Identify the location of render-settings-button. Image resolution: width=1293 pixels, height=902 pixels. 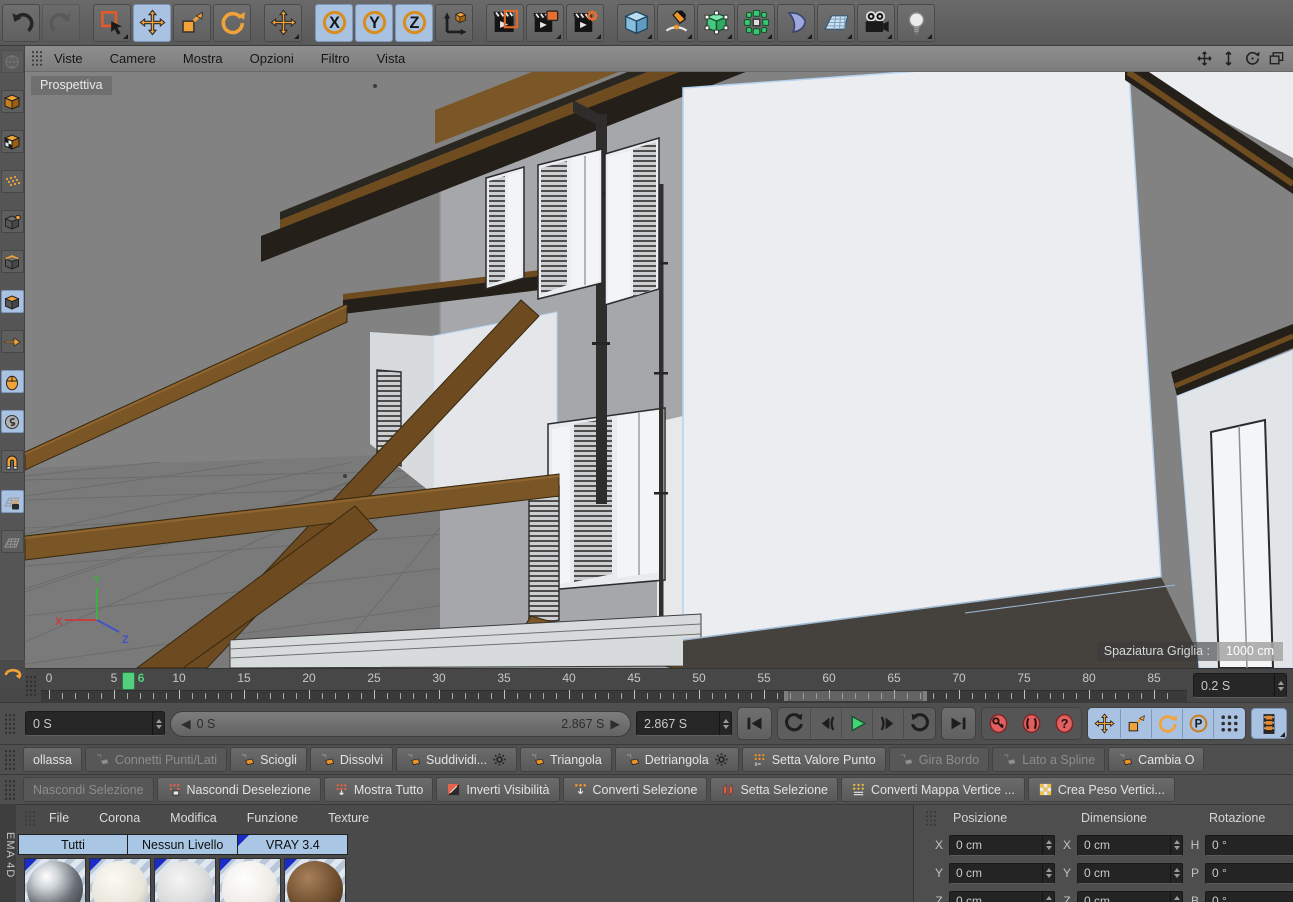
(585, 22).